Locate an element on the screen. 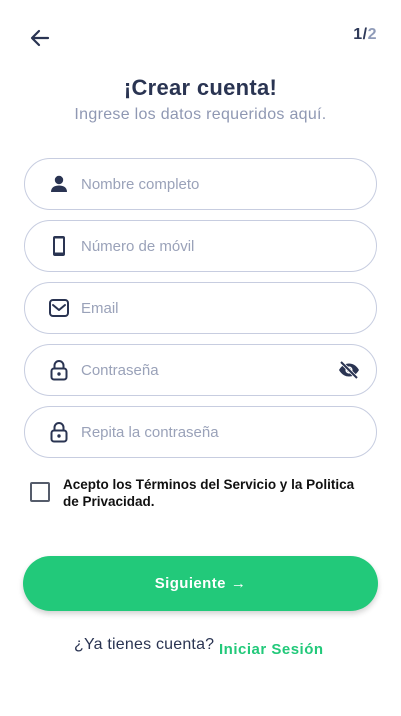 This screenshot has width=401, height=716. full-name-input is located at coordinates (228, 184).